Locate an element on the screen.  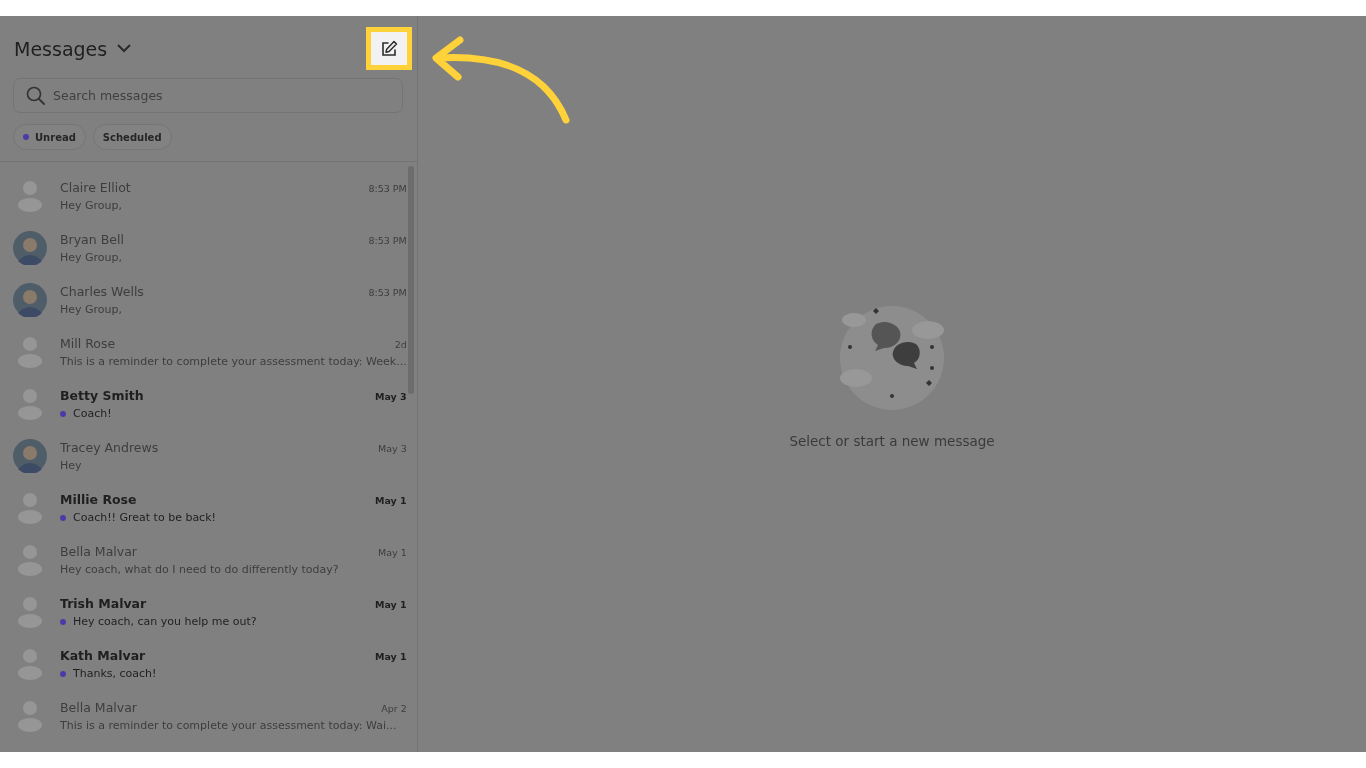
filter-chip: Unread is located at coordinates (49, 137).